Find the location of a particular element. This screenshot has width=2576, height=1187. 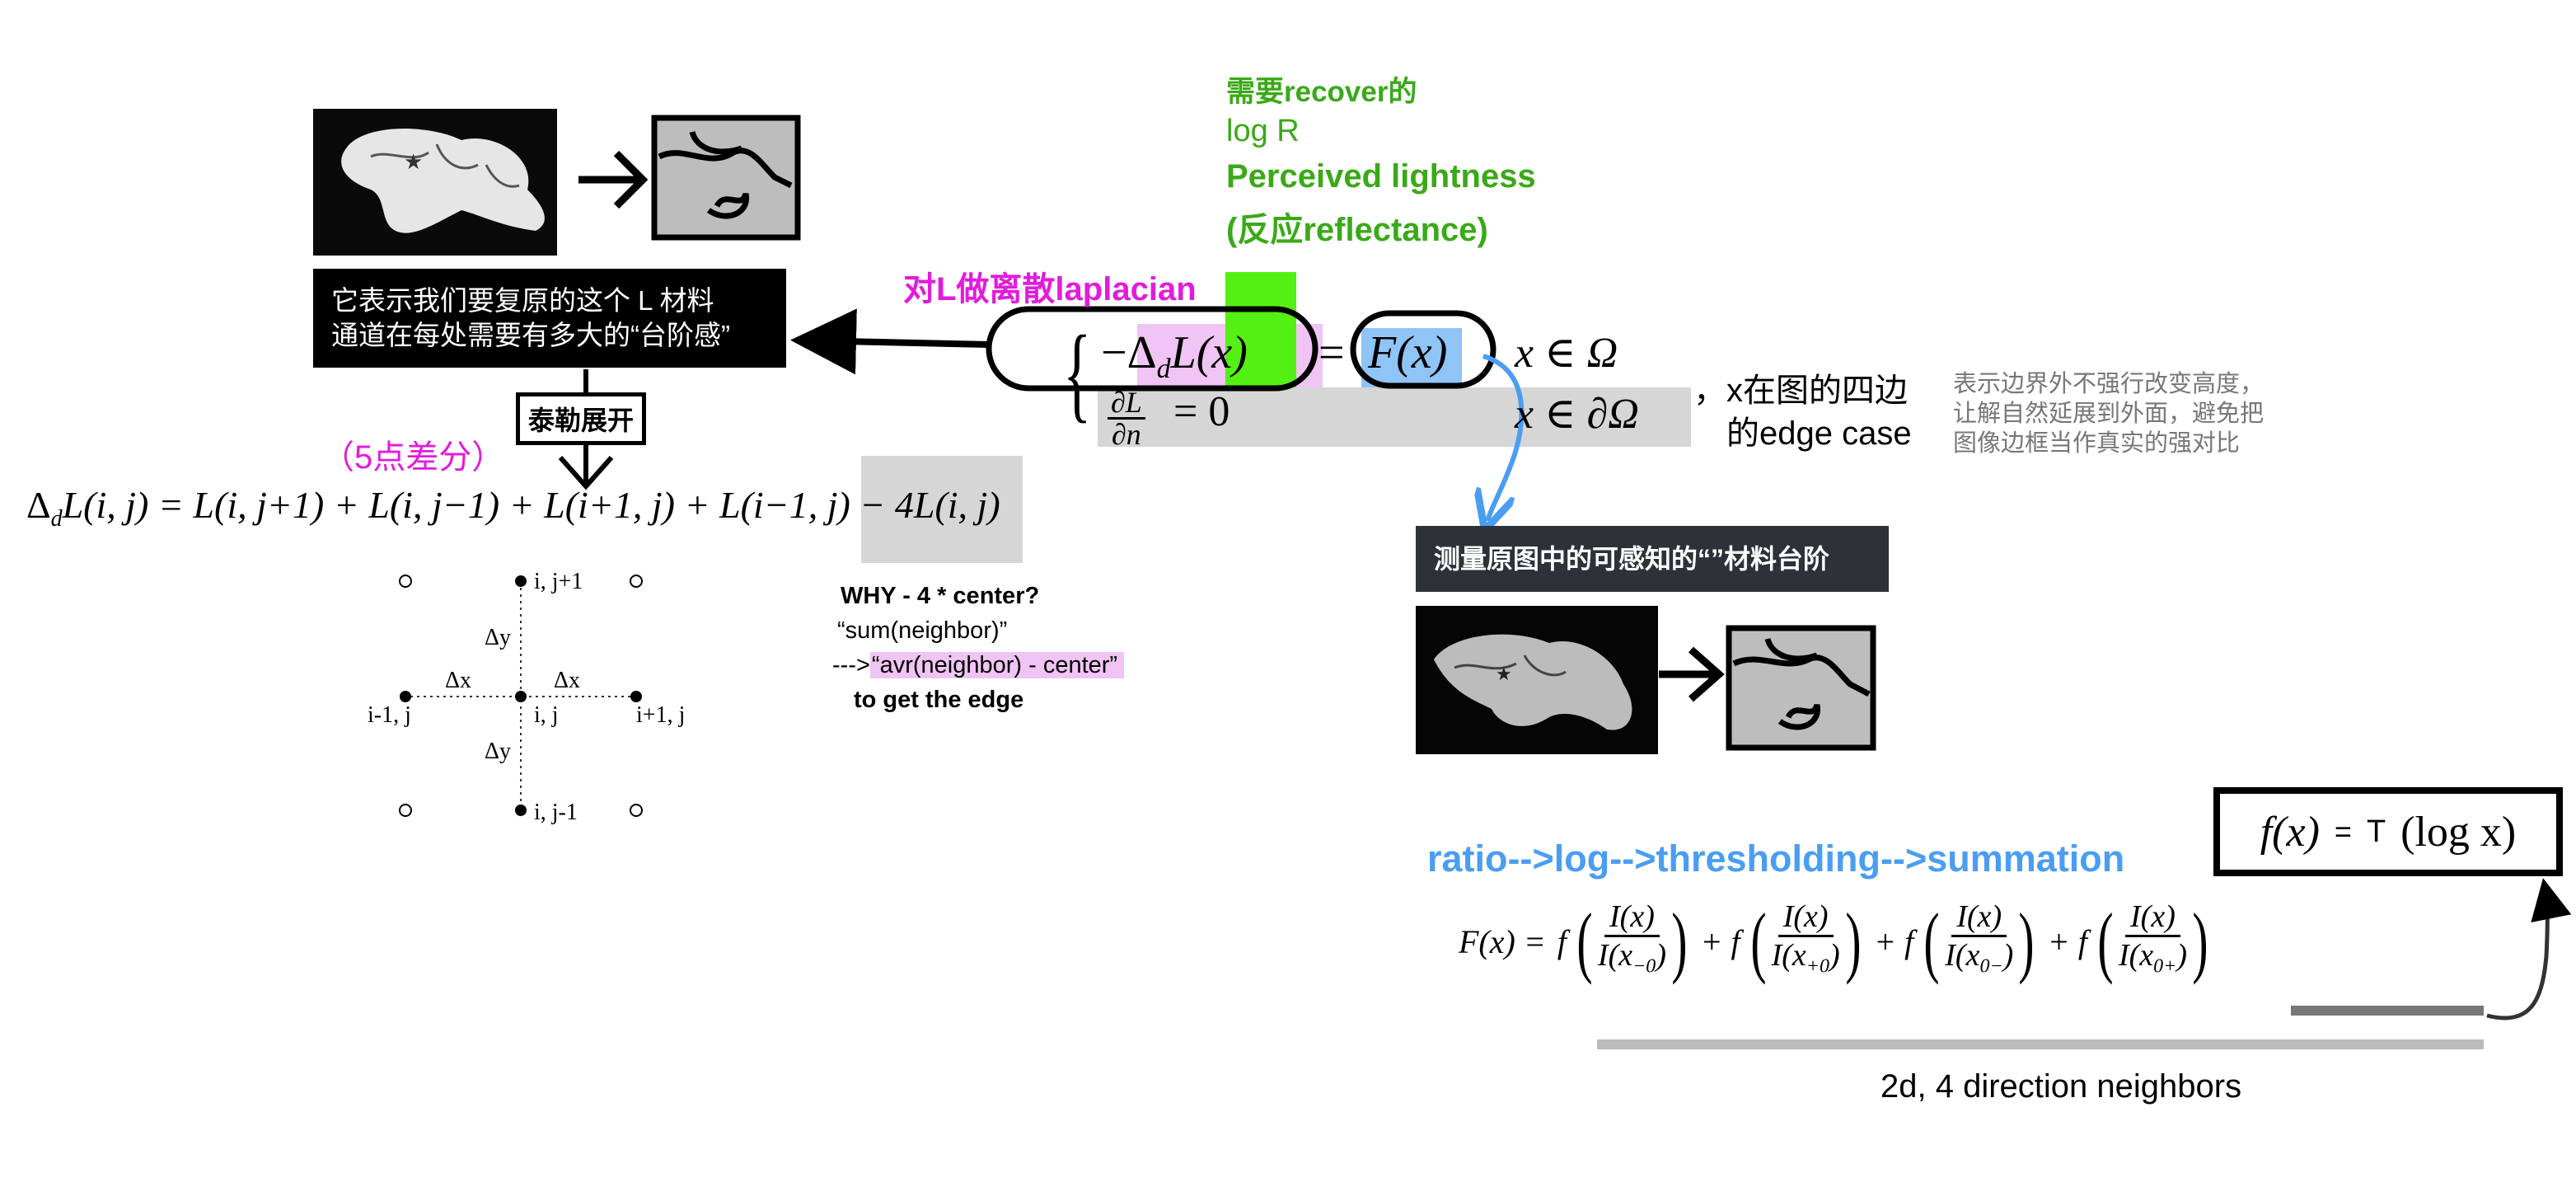

F-formula-fraction: I(x) I(x+0) is located at coordinates (1806, 941).